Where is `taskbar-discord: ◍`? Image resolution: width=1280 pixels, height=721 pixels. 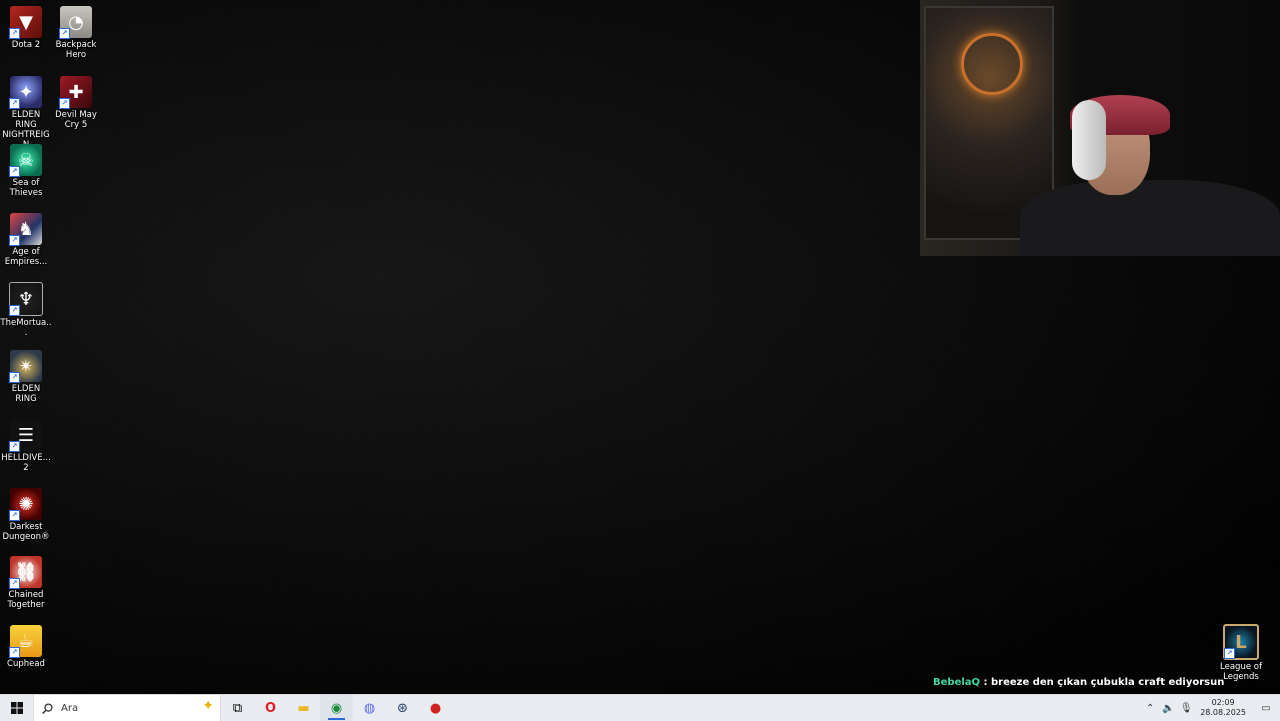
taskbar-discord: ◍ is located at coordinates (369, 708).